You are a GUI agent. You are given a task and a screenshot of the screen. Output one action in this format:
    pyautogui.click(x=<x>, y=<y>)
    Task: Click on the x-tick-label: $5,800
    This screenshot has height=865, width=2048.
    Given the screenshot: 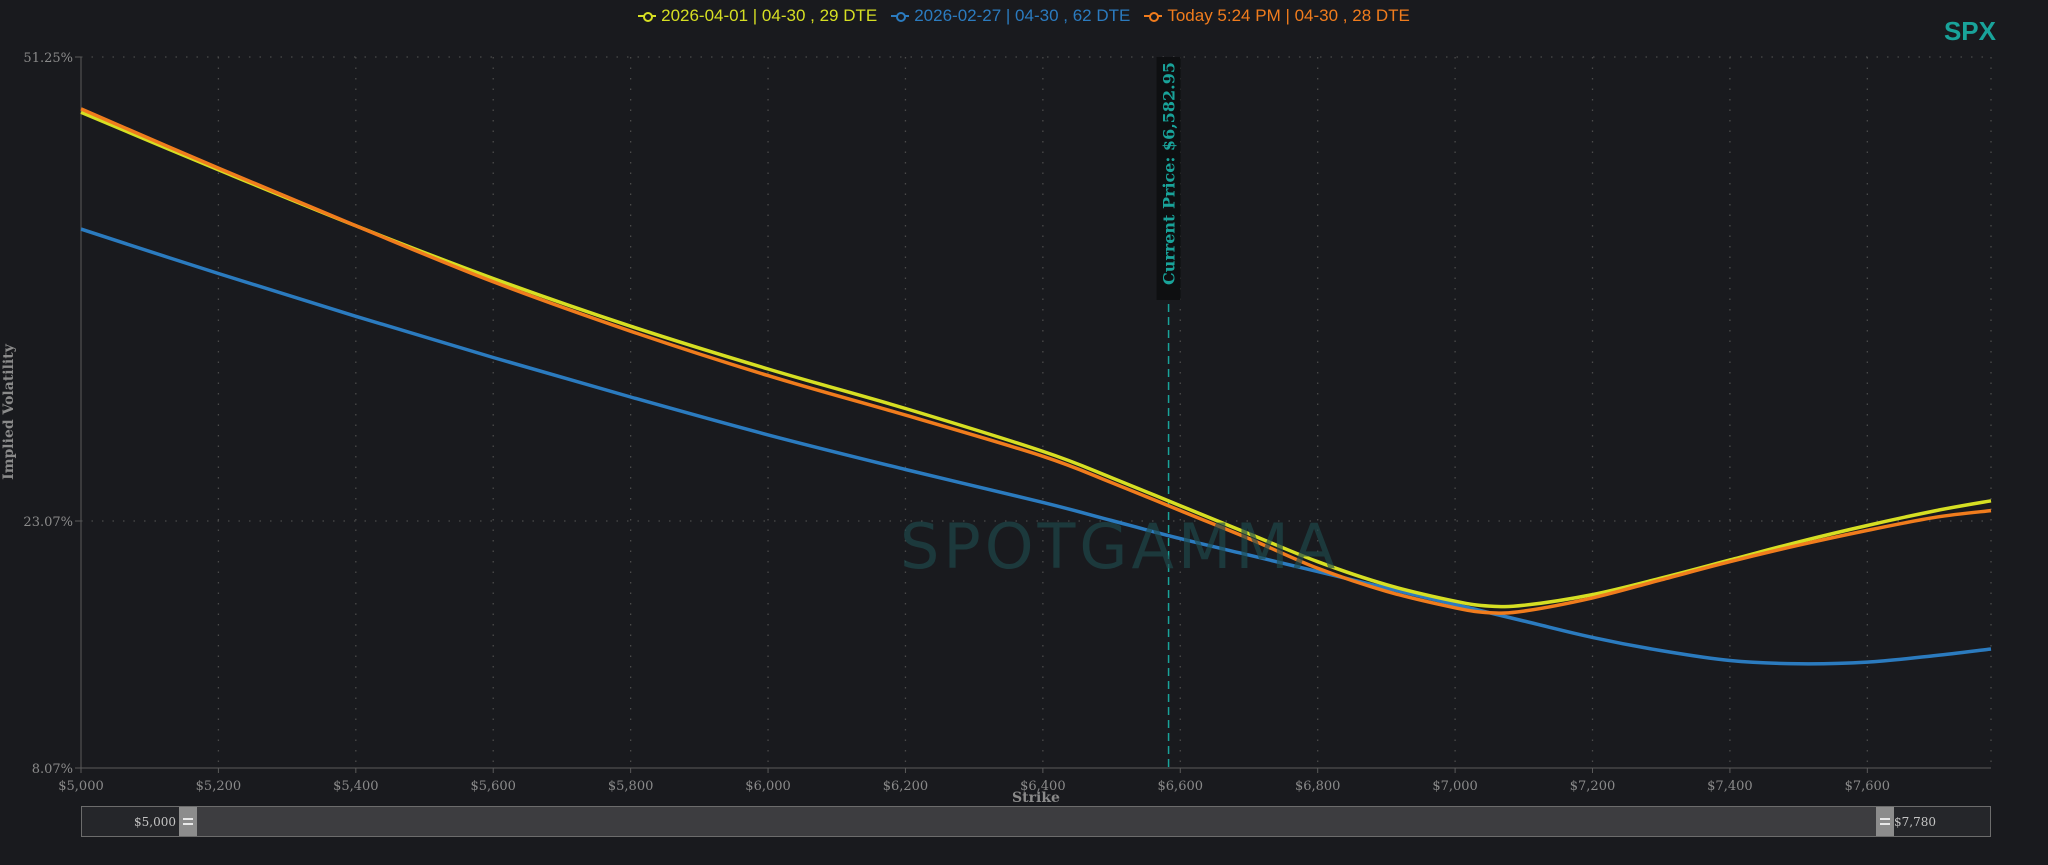 What is the action you would take?
    pyautogui.click(x=631, y=786)
    